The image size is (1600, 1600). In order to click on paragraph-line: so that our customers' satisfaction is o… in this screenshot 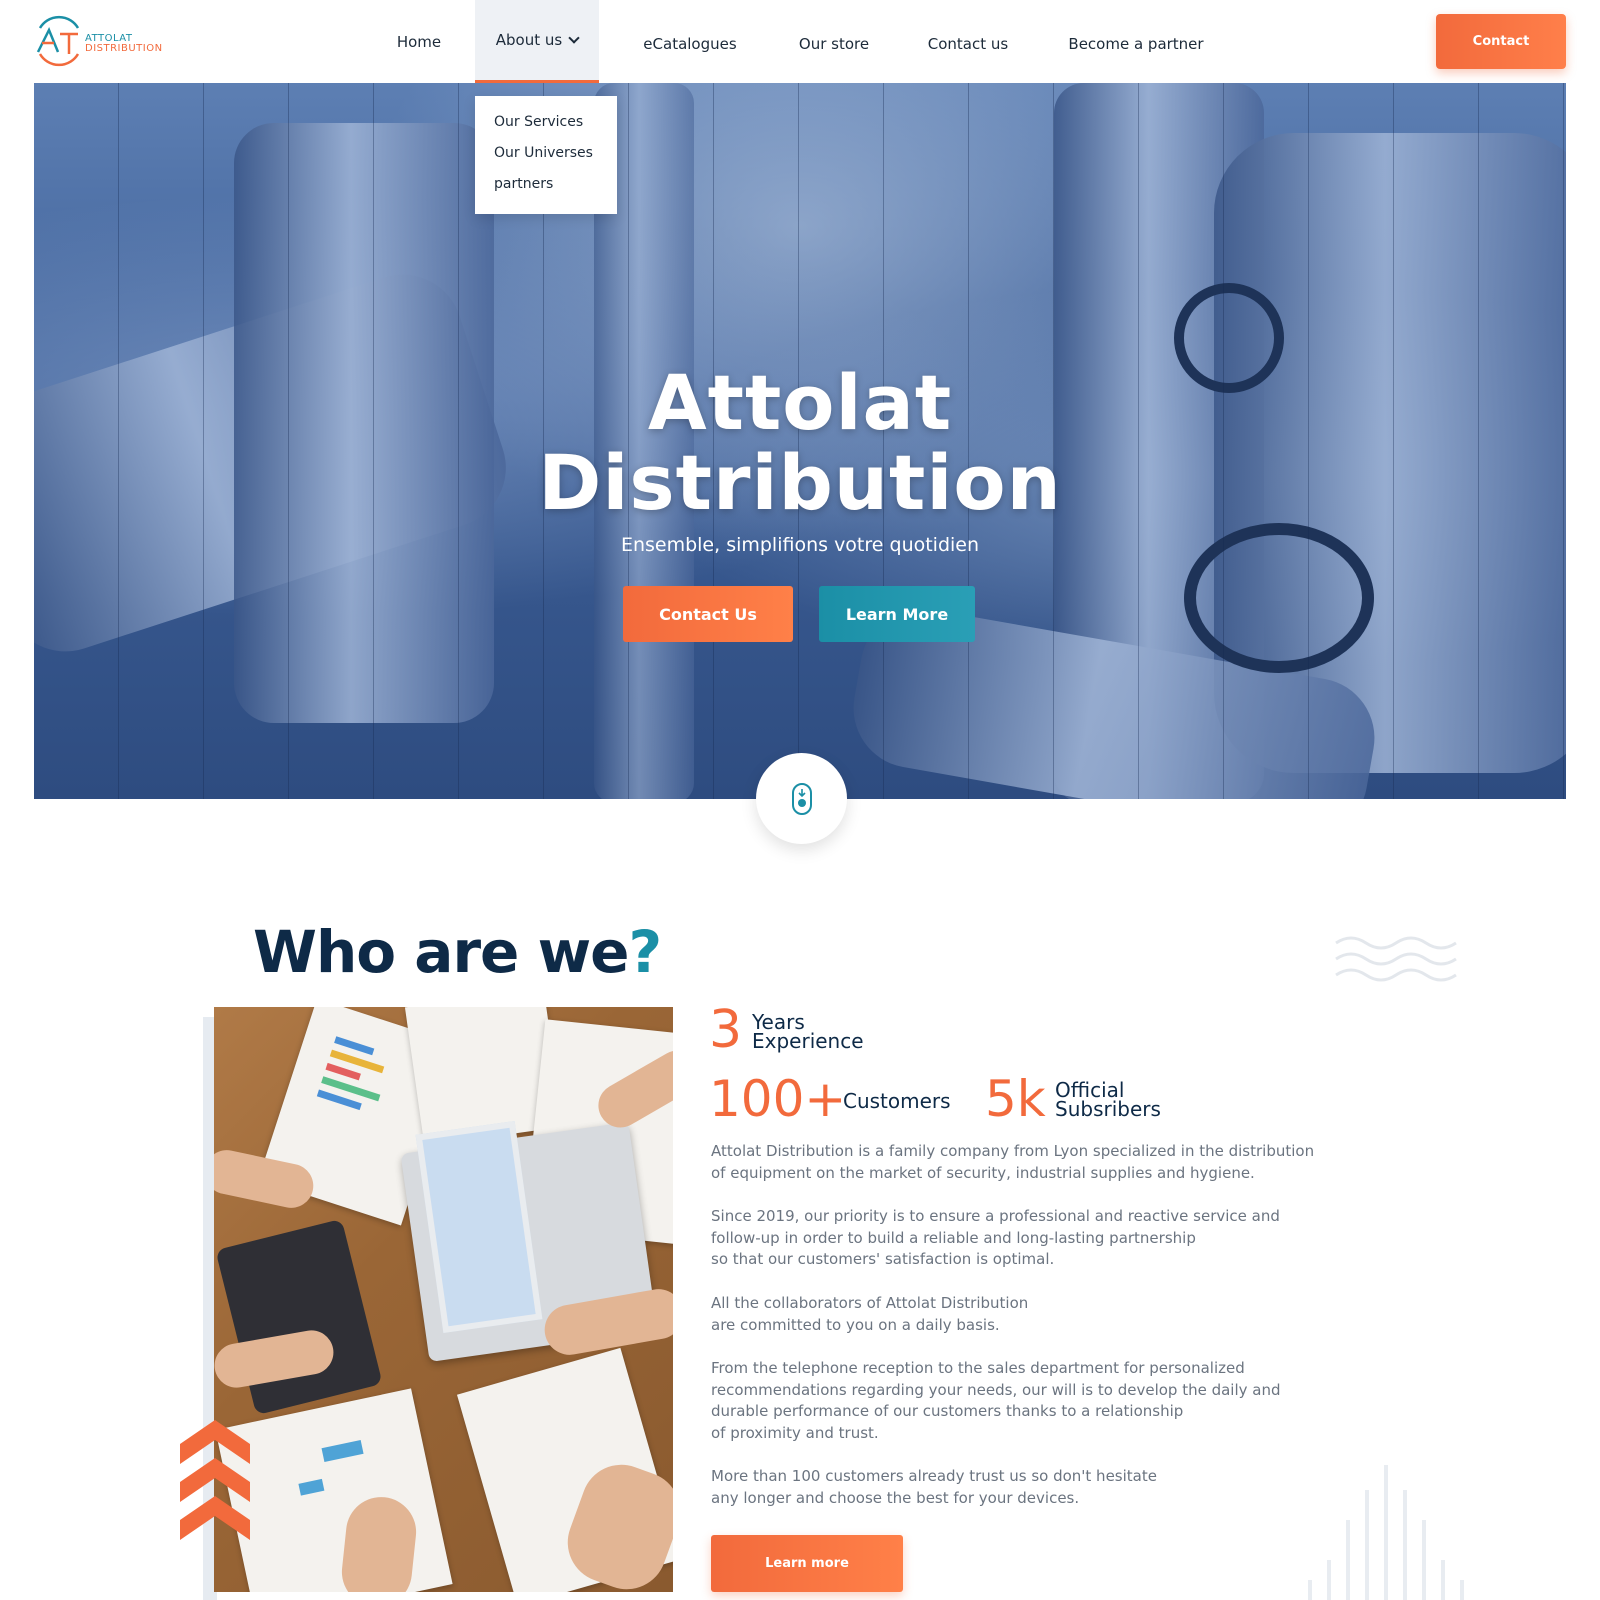, I will do `click(883, 1259)`.